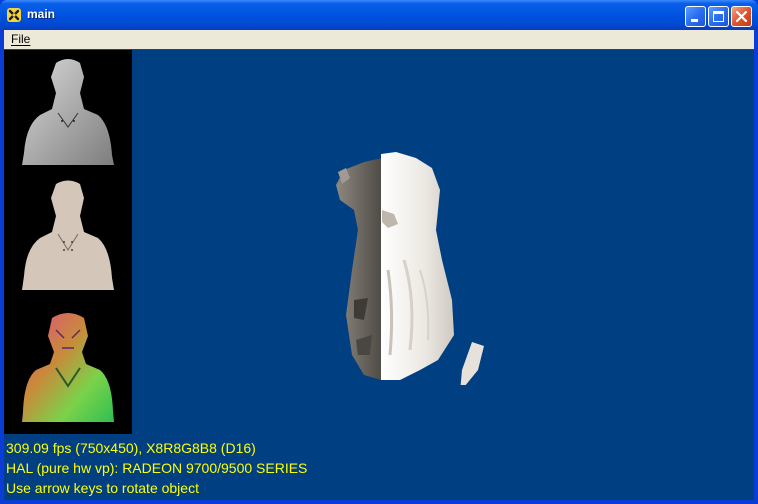 The image size is (758, 504). I want to click on directx-icon, so click(14, 15).